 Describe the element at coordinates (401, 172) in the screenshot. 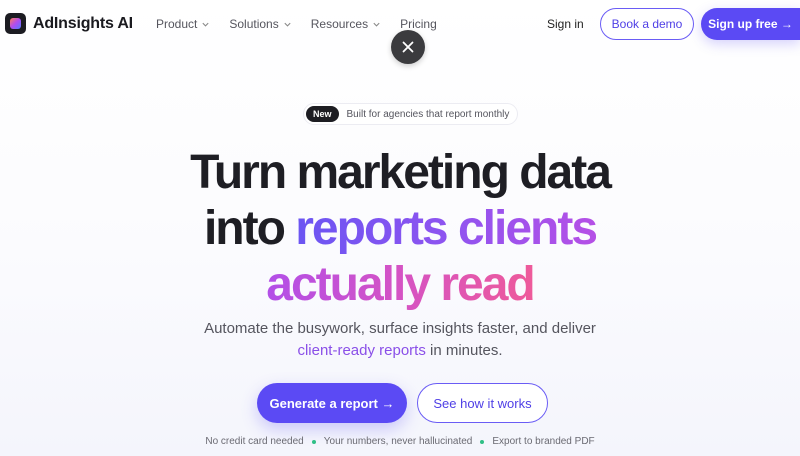

I see `headline-line-1: Turn marketing data` at that location.